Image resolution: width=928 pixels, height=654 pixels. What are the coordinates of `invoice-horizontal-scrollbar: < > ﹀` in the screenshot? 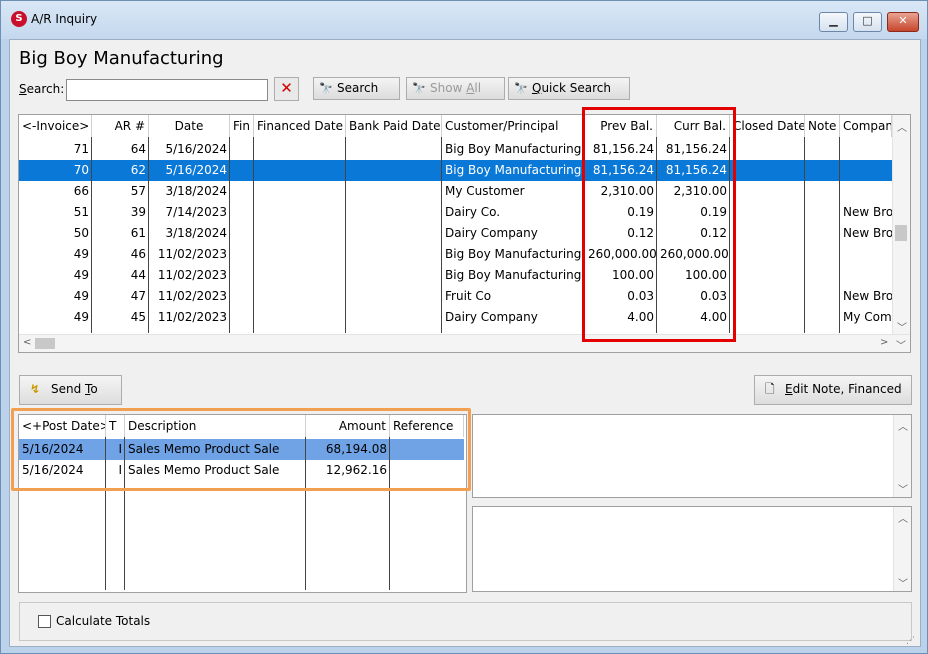 It's located at (464, 343).